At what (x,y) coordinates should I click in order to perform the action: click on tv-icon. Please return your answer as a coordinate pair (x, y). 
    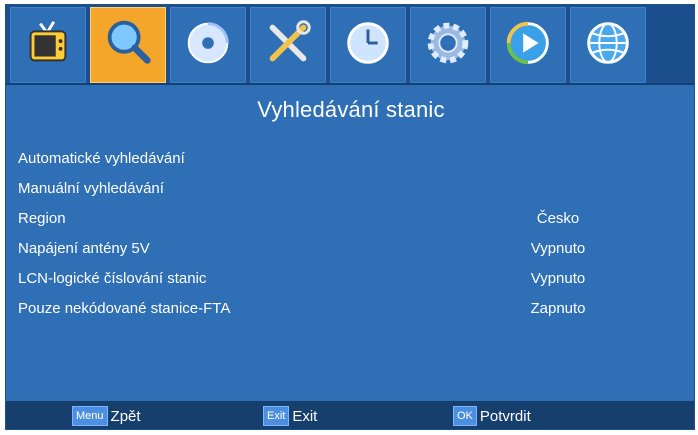
    Looking at the image, I should click on (48, 45).